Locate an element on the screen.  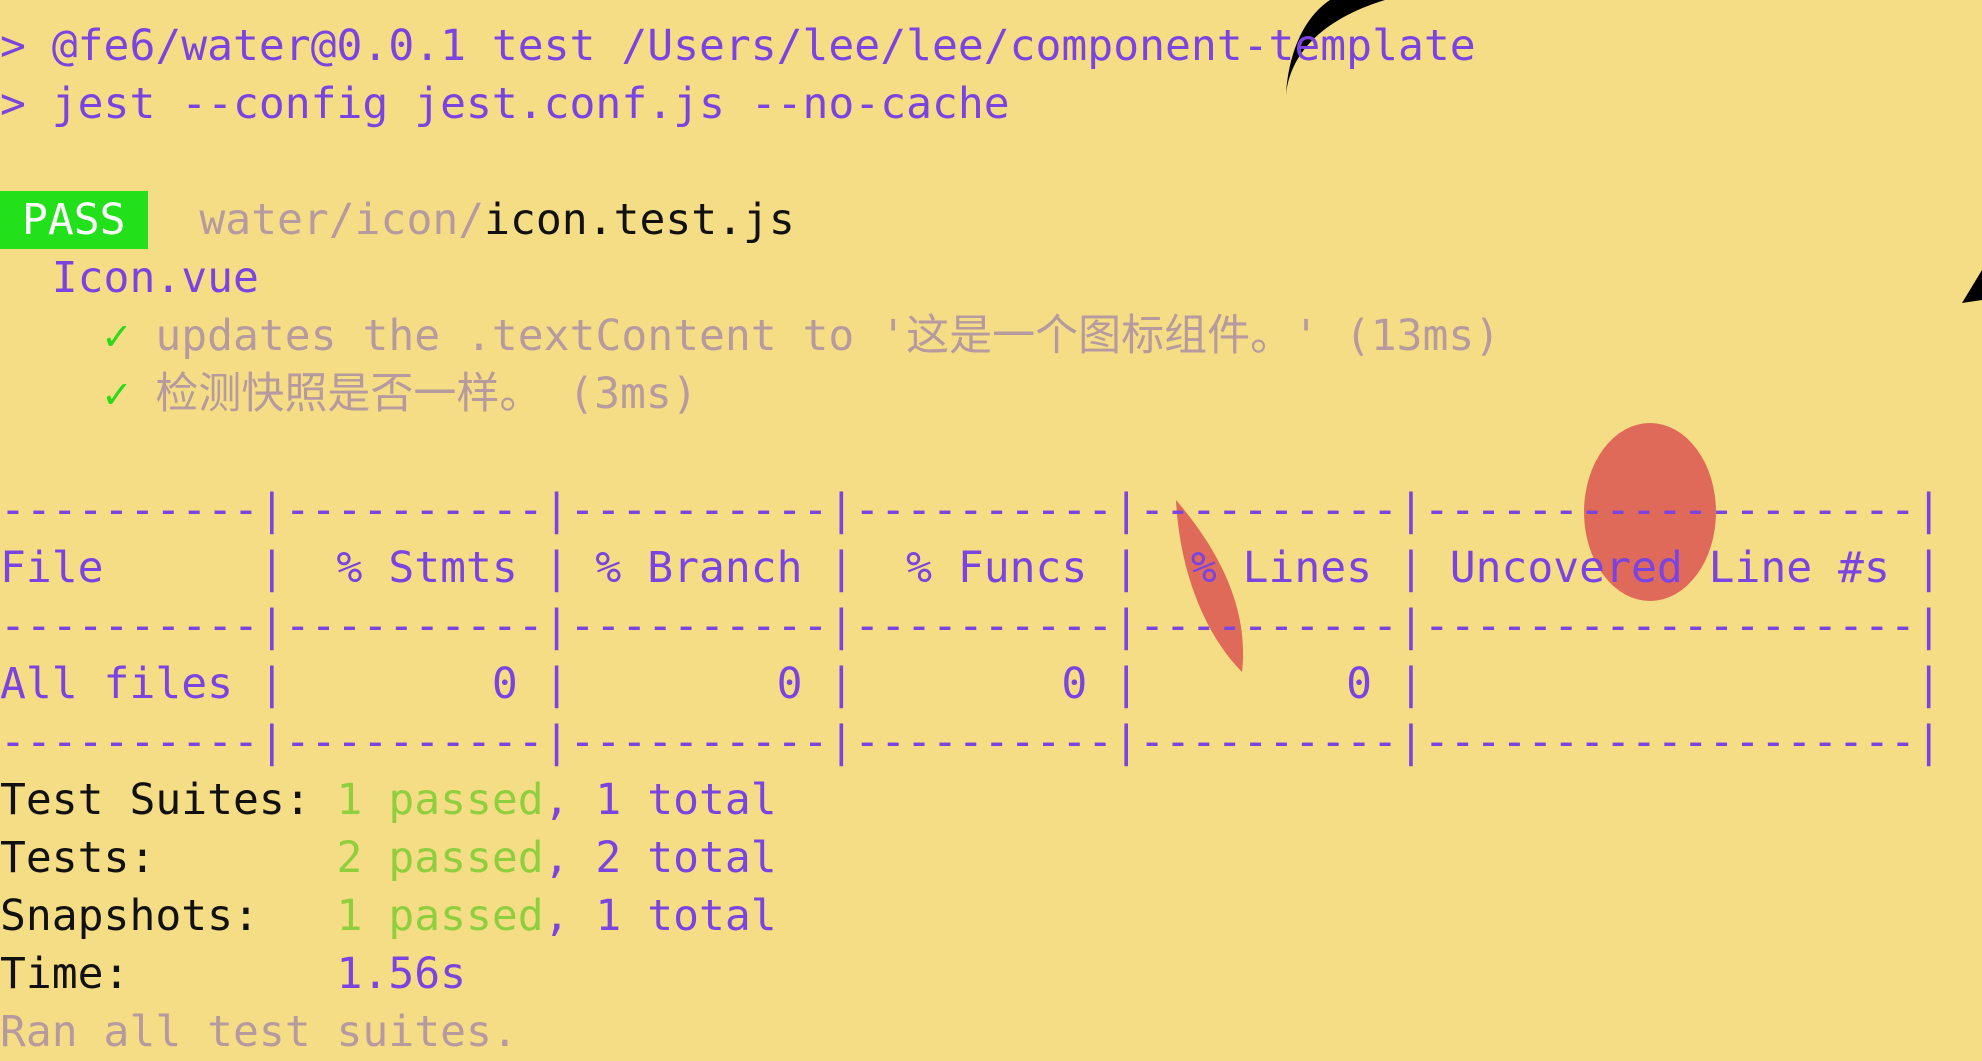
summary-label: Test Suites: is located at coordinates (168, 800).